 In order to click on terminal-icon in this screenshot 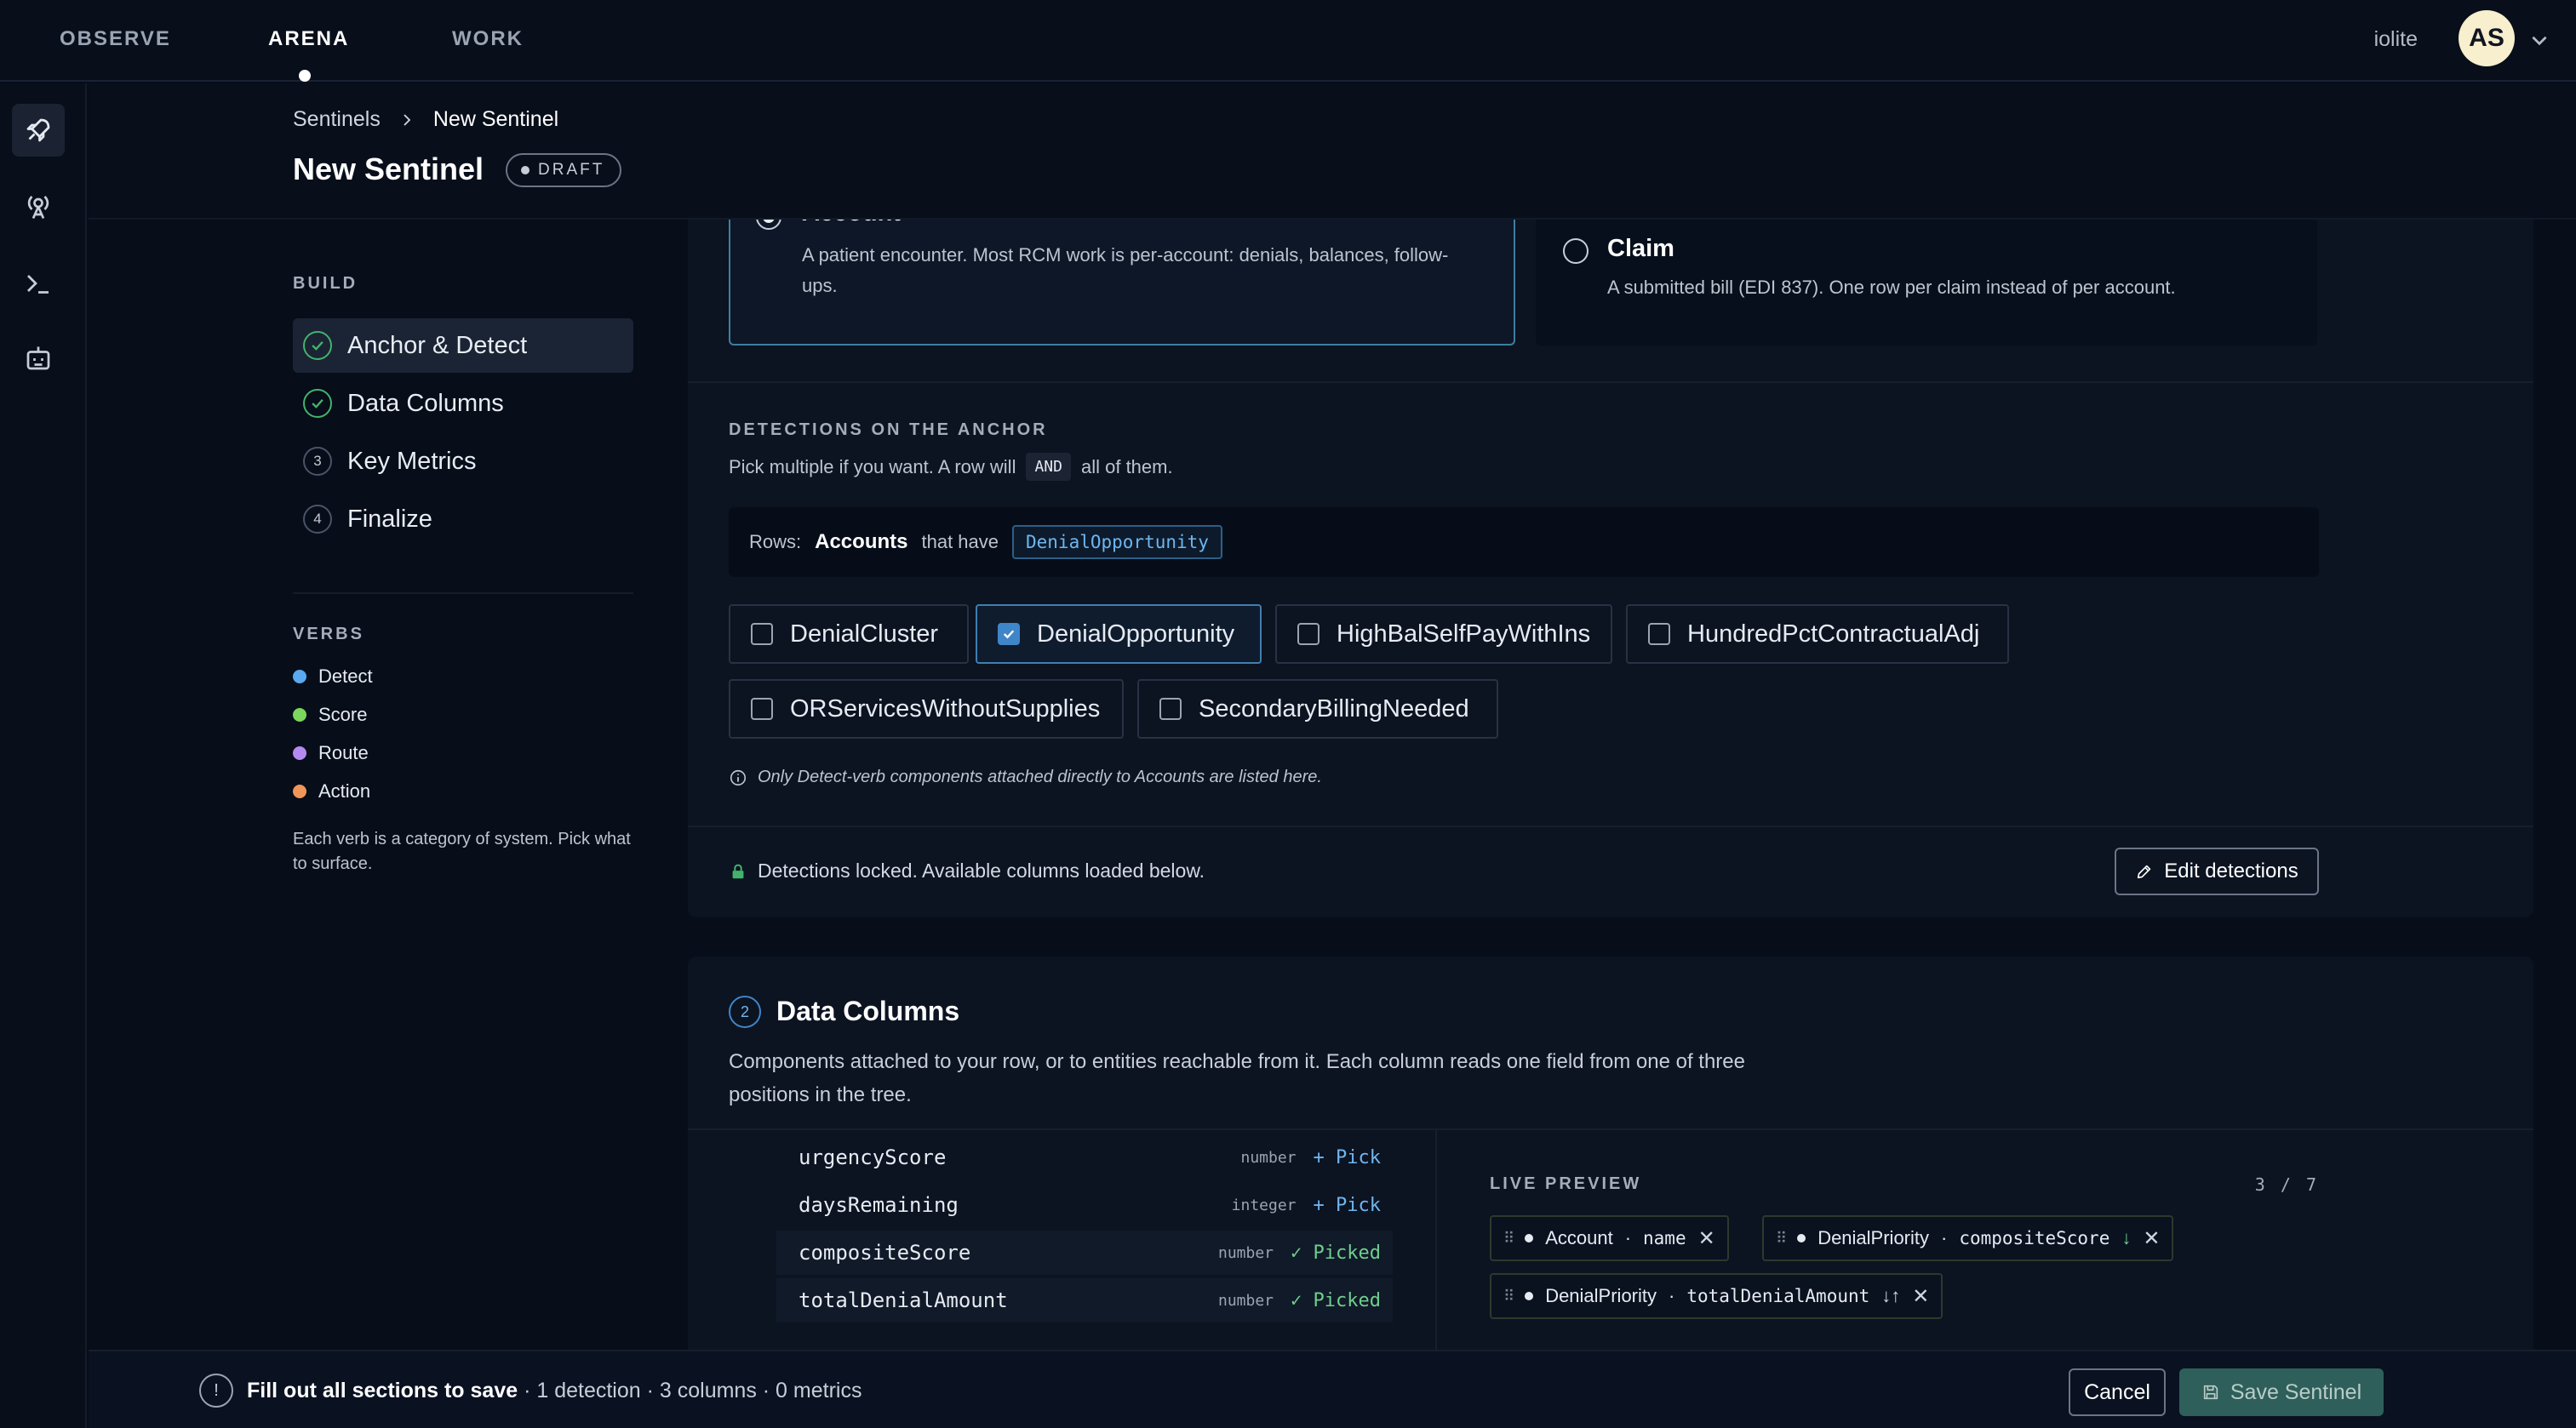, I will do `click(39, 283)`.